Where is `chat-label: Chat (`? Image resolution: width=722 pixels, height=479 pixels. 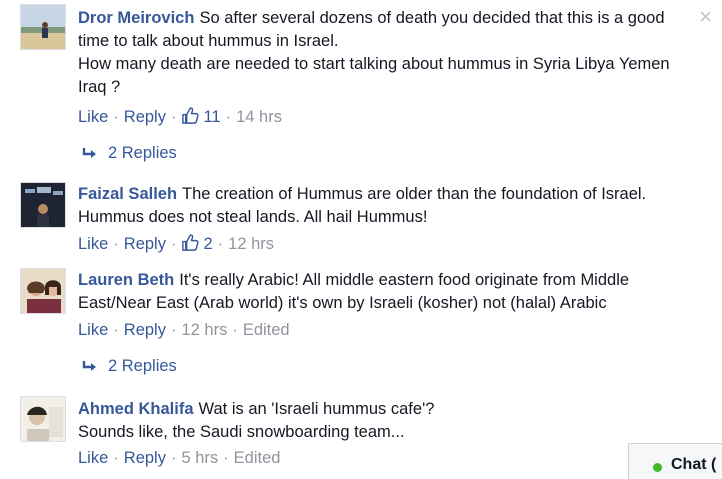 chat-label: Chat ( is located at coordinates (694, 464).